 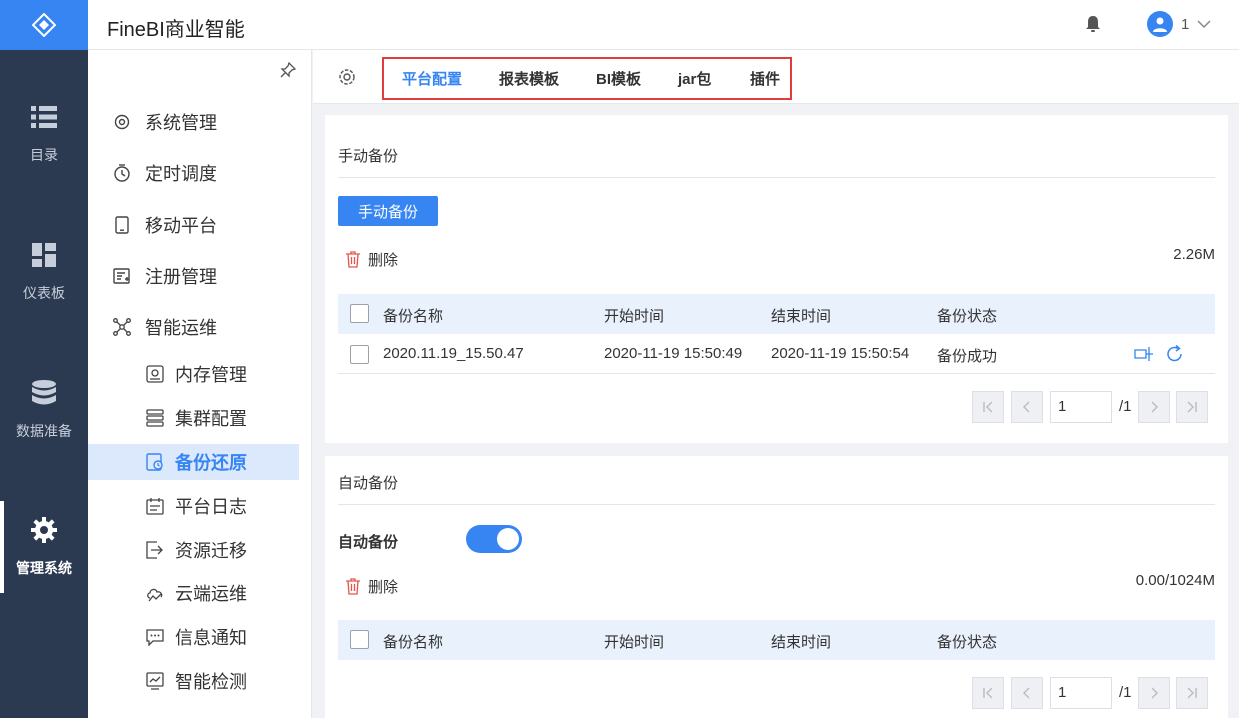 I want to click on gear-icon, so click(x=44, y=530).